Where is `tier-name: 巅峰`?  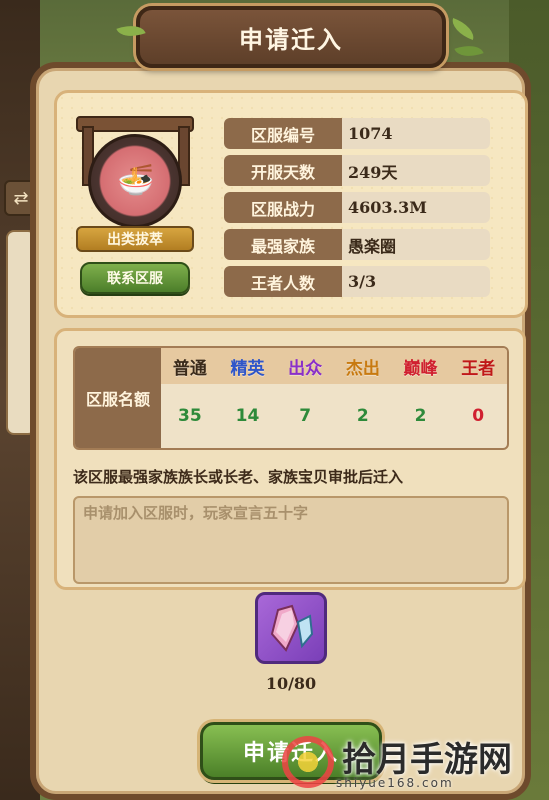 tier-name: 巅峰 is located at coordinates (420, 368).